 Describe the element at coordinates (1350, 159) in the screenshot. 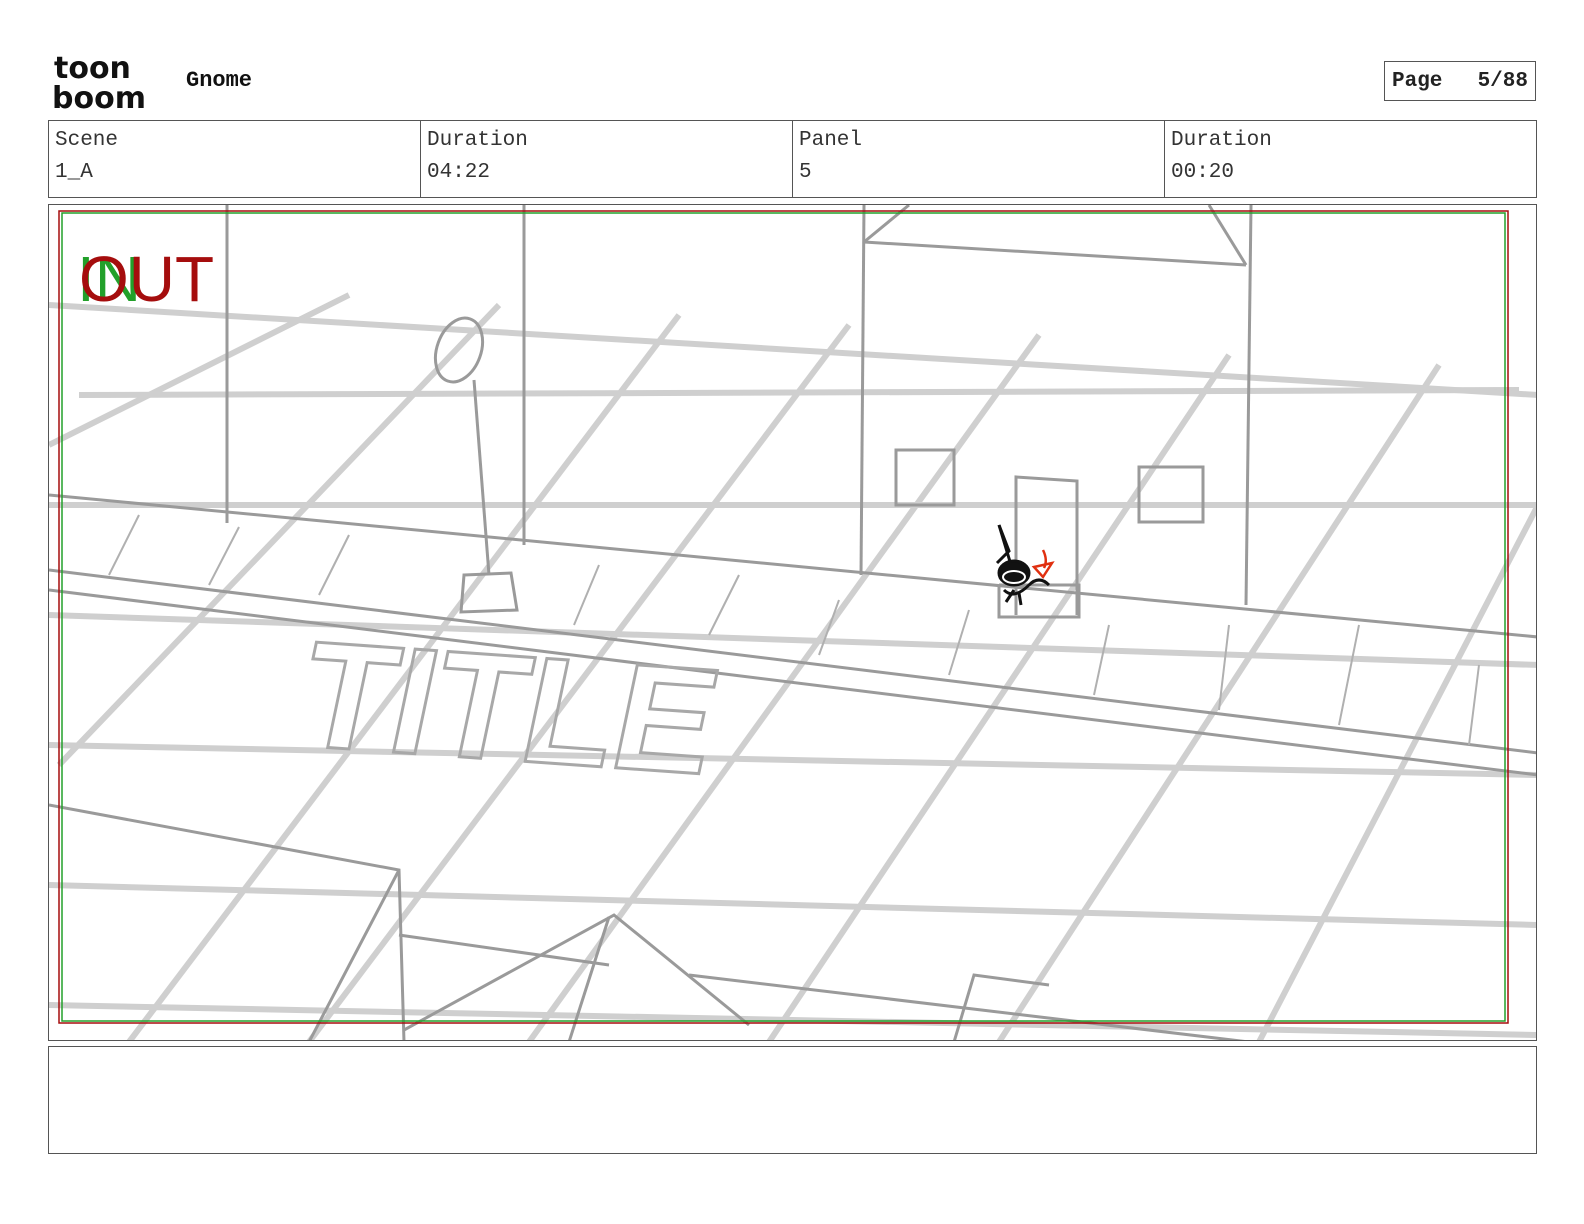

I see `panel-duration-cell: Duration 00:20` at that location.